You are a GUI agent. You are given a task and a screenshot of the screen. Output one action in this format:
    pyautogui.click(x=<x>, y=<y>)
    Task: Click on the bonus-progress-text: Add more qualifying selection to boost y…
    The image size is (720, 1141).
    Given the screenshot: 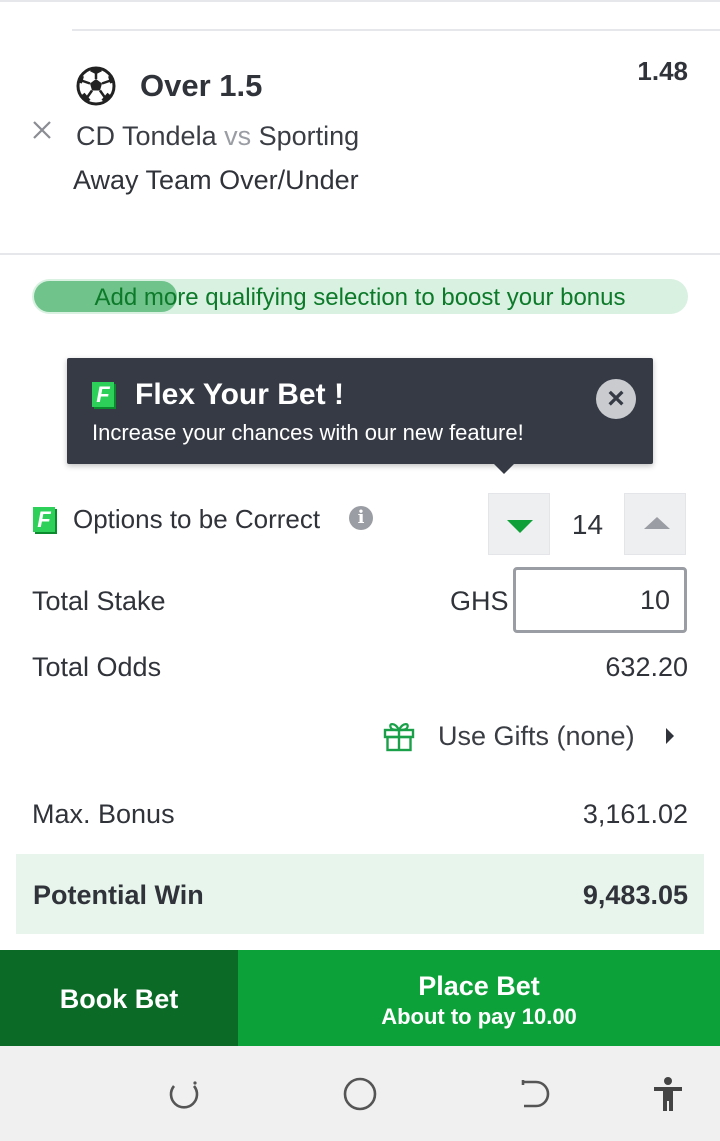 What is the action you would take?
    pyautogui.click(x=360, y=297)
    